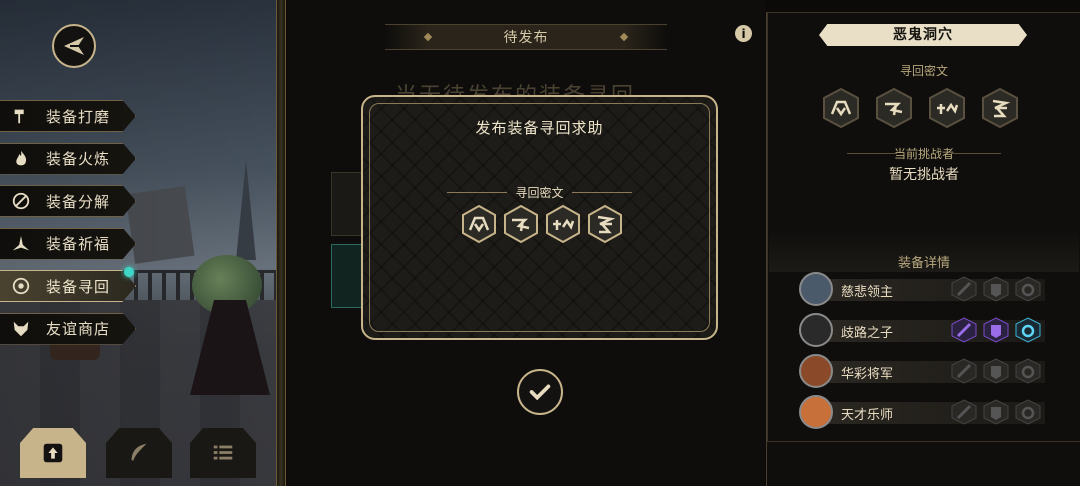 This screenshot has height=486, width=1080. I want to click on menu-item-label: 装备火炼, so click(78, 159).